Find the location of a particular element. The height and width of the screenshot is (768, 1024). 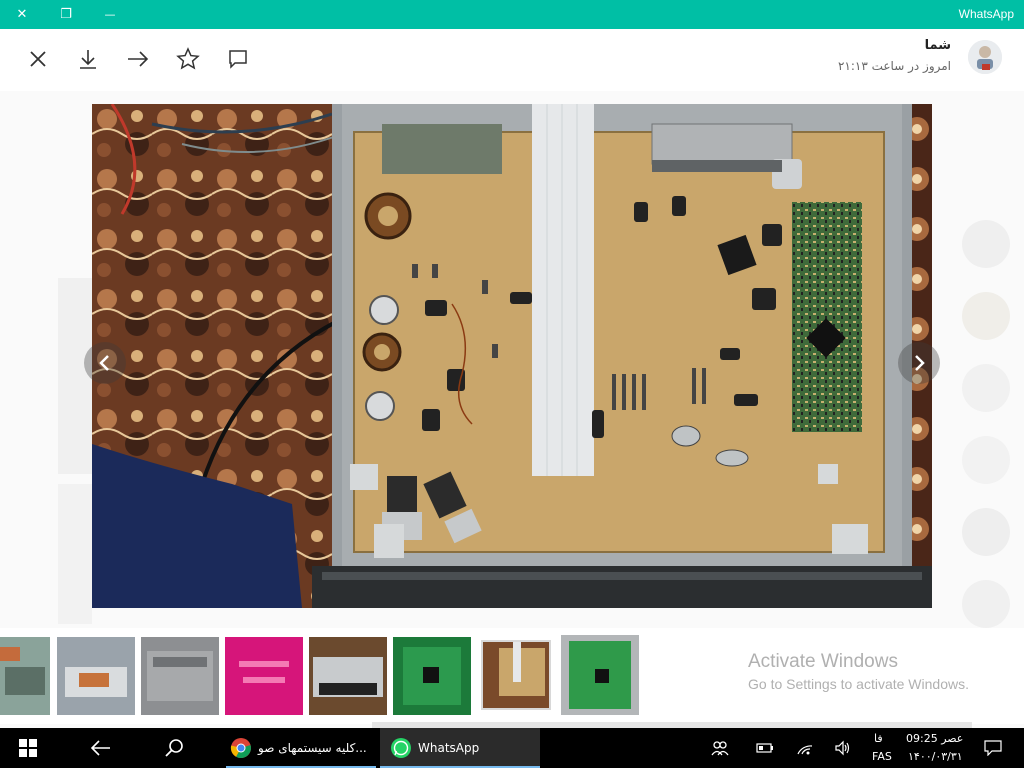

comment-icon is located at coordinates (238, 59).